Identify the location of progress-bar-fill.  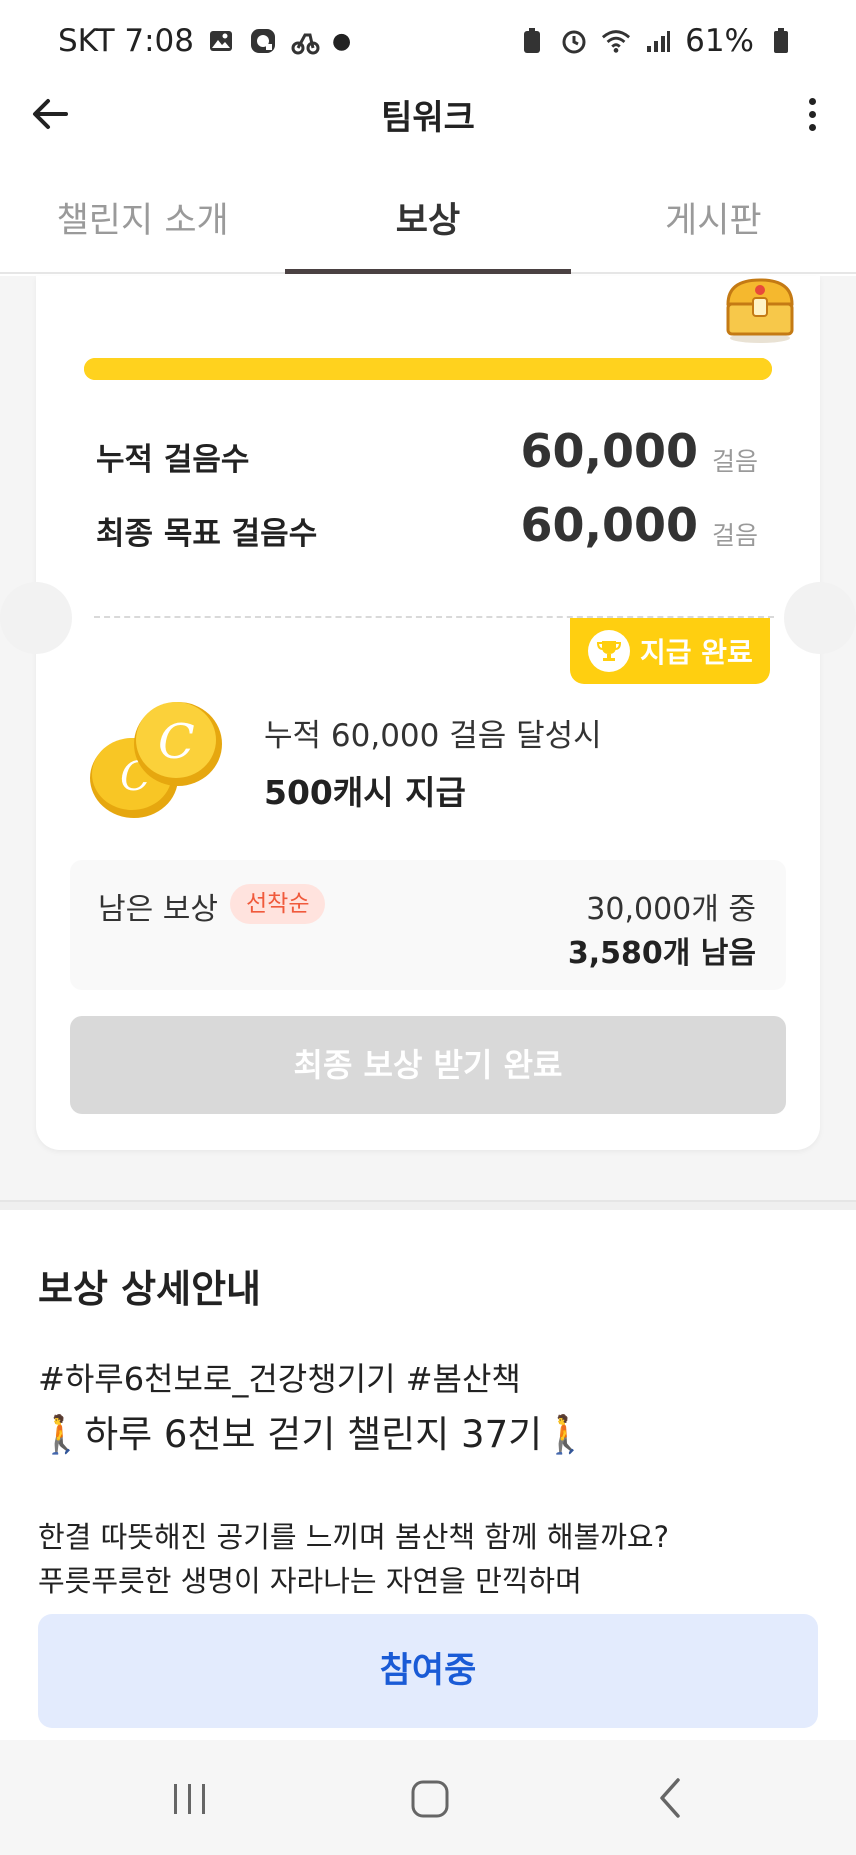
(428, 369).